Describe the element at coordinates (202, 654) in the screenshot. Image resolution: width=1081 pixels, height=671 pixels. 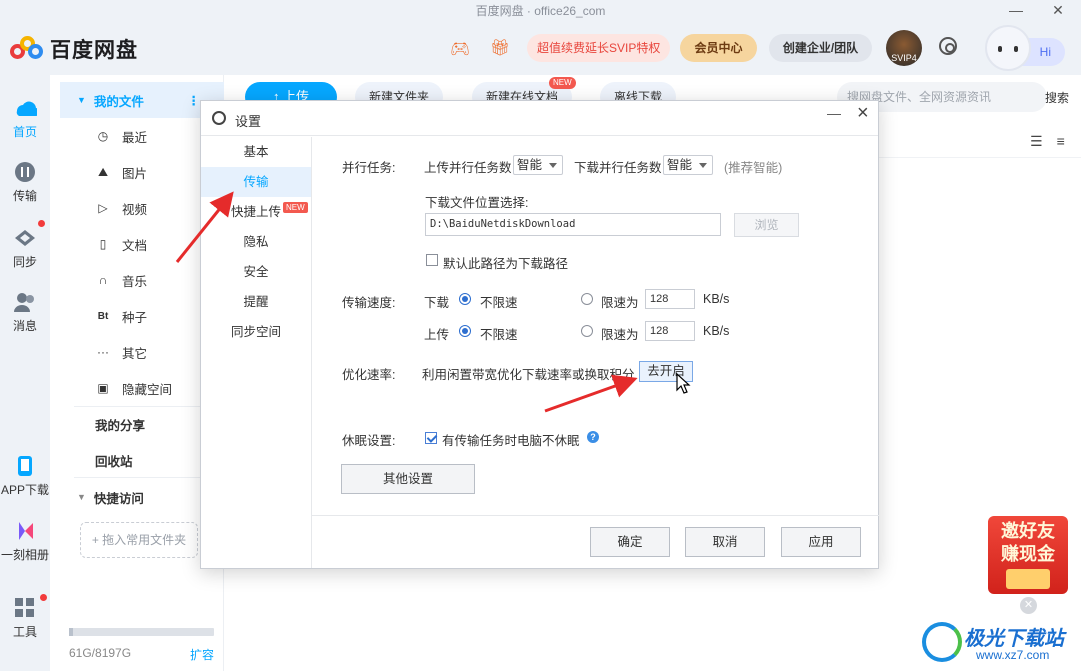
I see `expand-storage-link: 扩容` at that location.